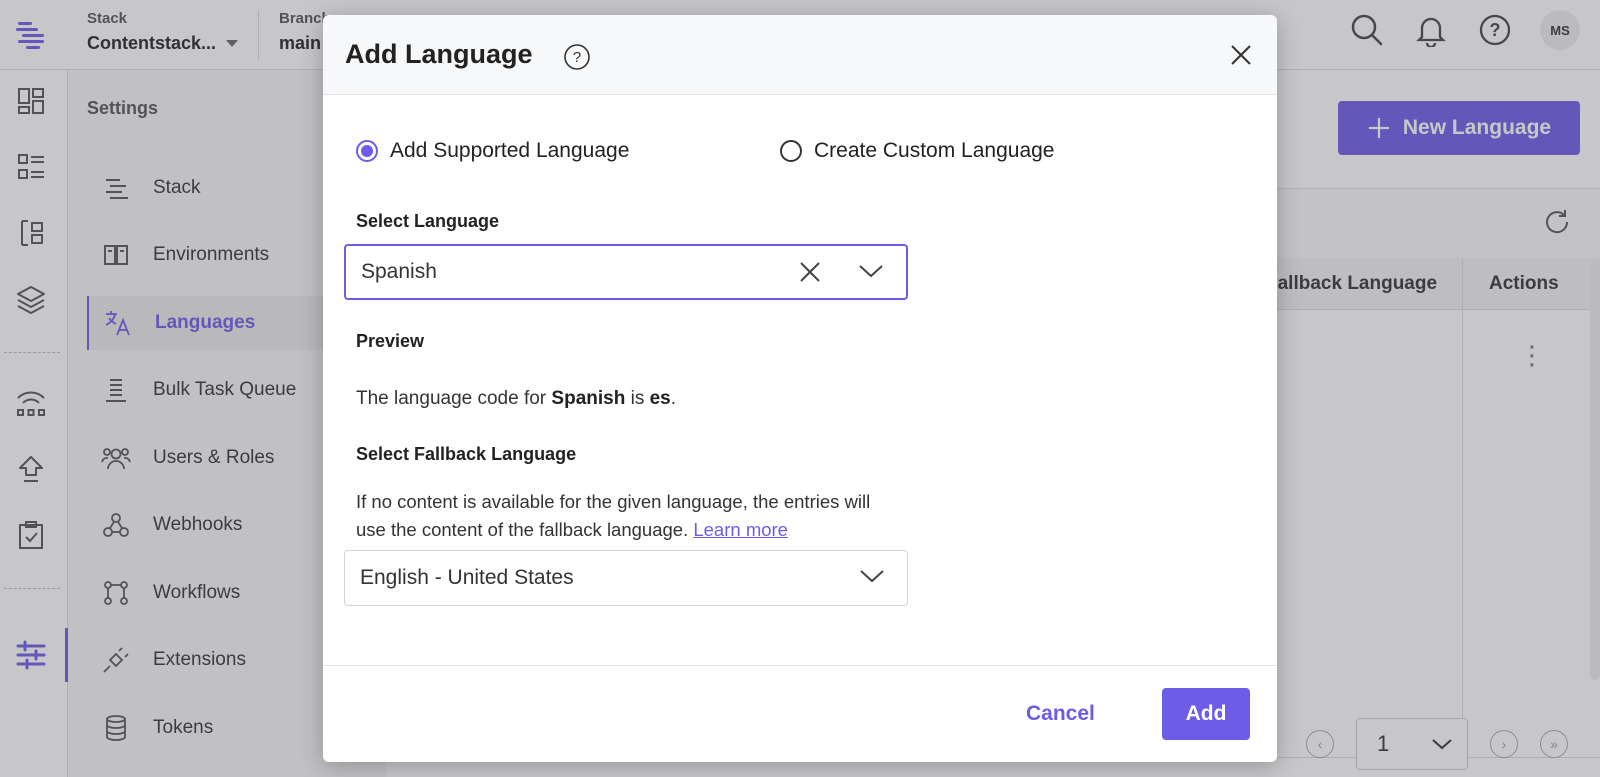 This screenshot has width=1600, height=777. What do you see at coordinates (660, 398) in the screenshot?
I see `preview-code: es` at bounding box center [660, 398].